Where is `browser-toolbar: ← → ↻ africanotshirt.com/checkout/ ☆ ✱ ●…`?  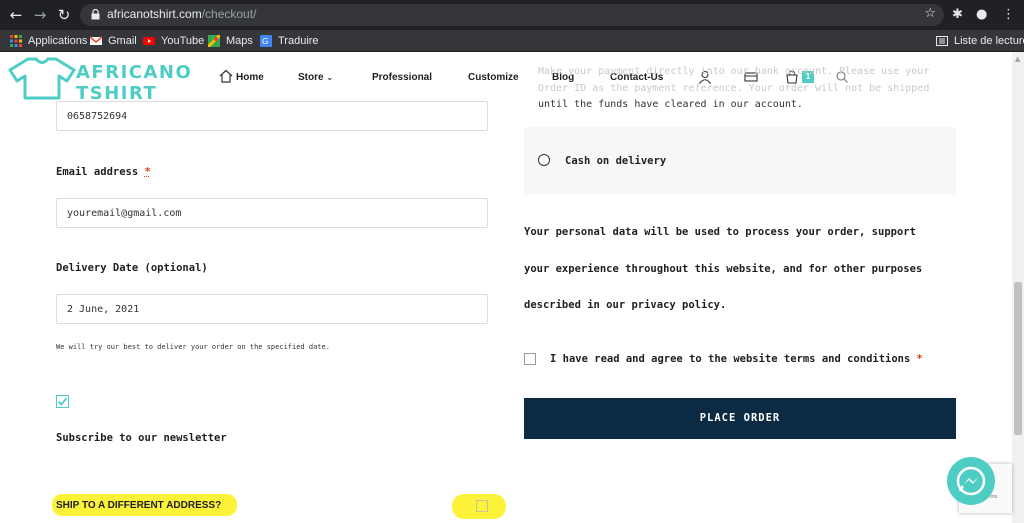 browser-toolbar: ← → ↻ africanotshirt.com/checkout/ ☆ ✱ ●… is located at coordinates (512, 15).